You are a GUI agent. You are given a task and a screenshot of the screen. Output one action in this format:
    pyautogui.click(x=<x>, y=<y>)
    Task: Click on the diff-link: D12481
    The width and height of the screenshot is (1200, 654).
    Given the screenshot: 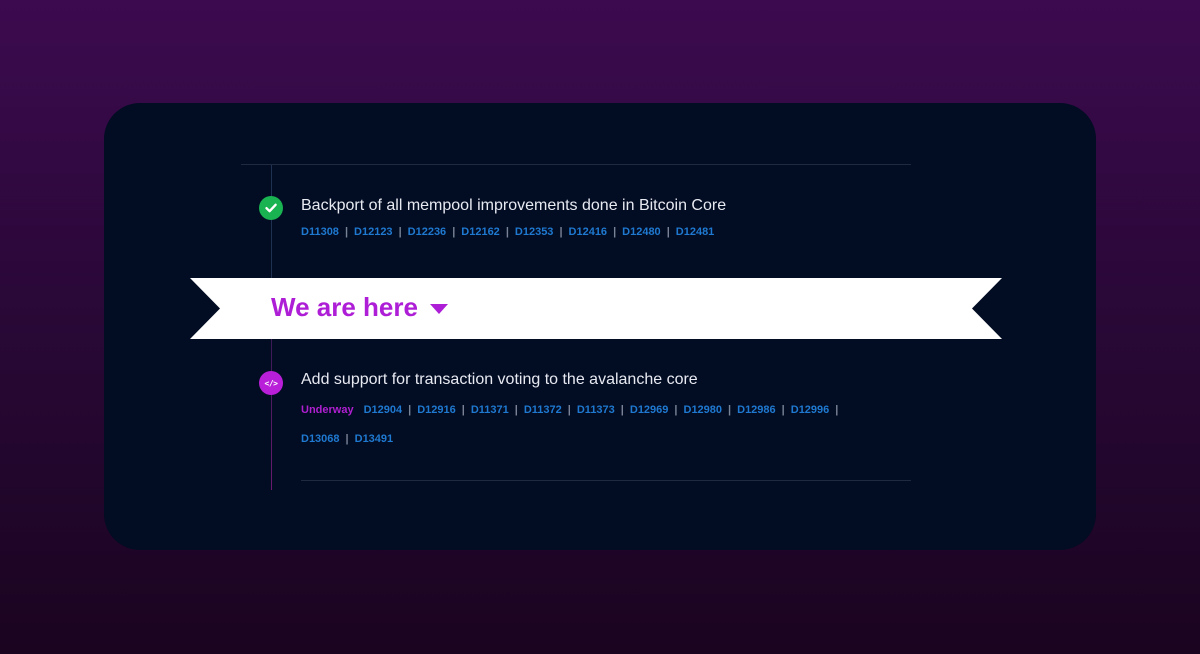 What is the action you would take?
    pyautogui.click(x=695, y=232)
    